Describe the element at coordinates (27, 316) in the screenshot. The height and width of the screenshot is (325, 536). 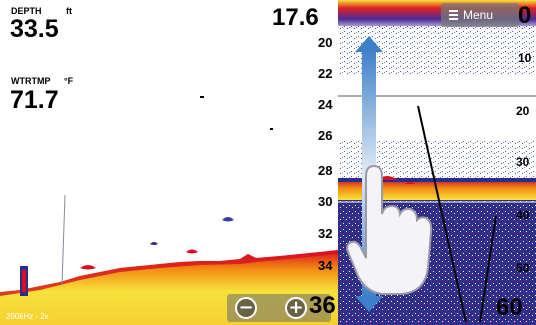
I see `frequency-label: 200kHz - 2x` at that location.